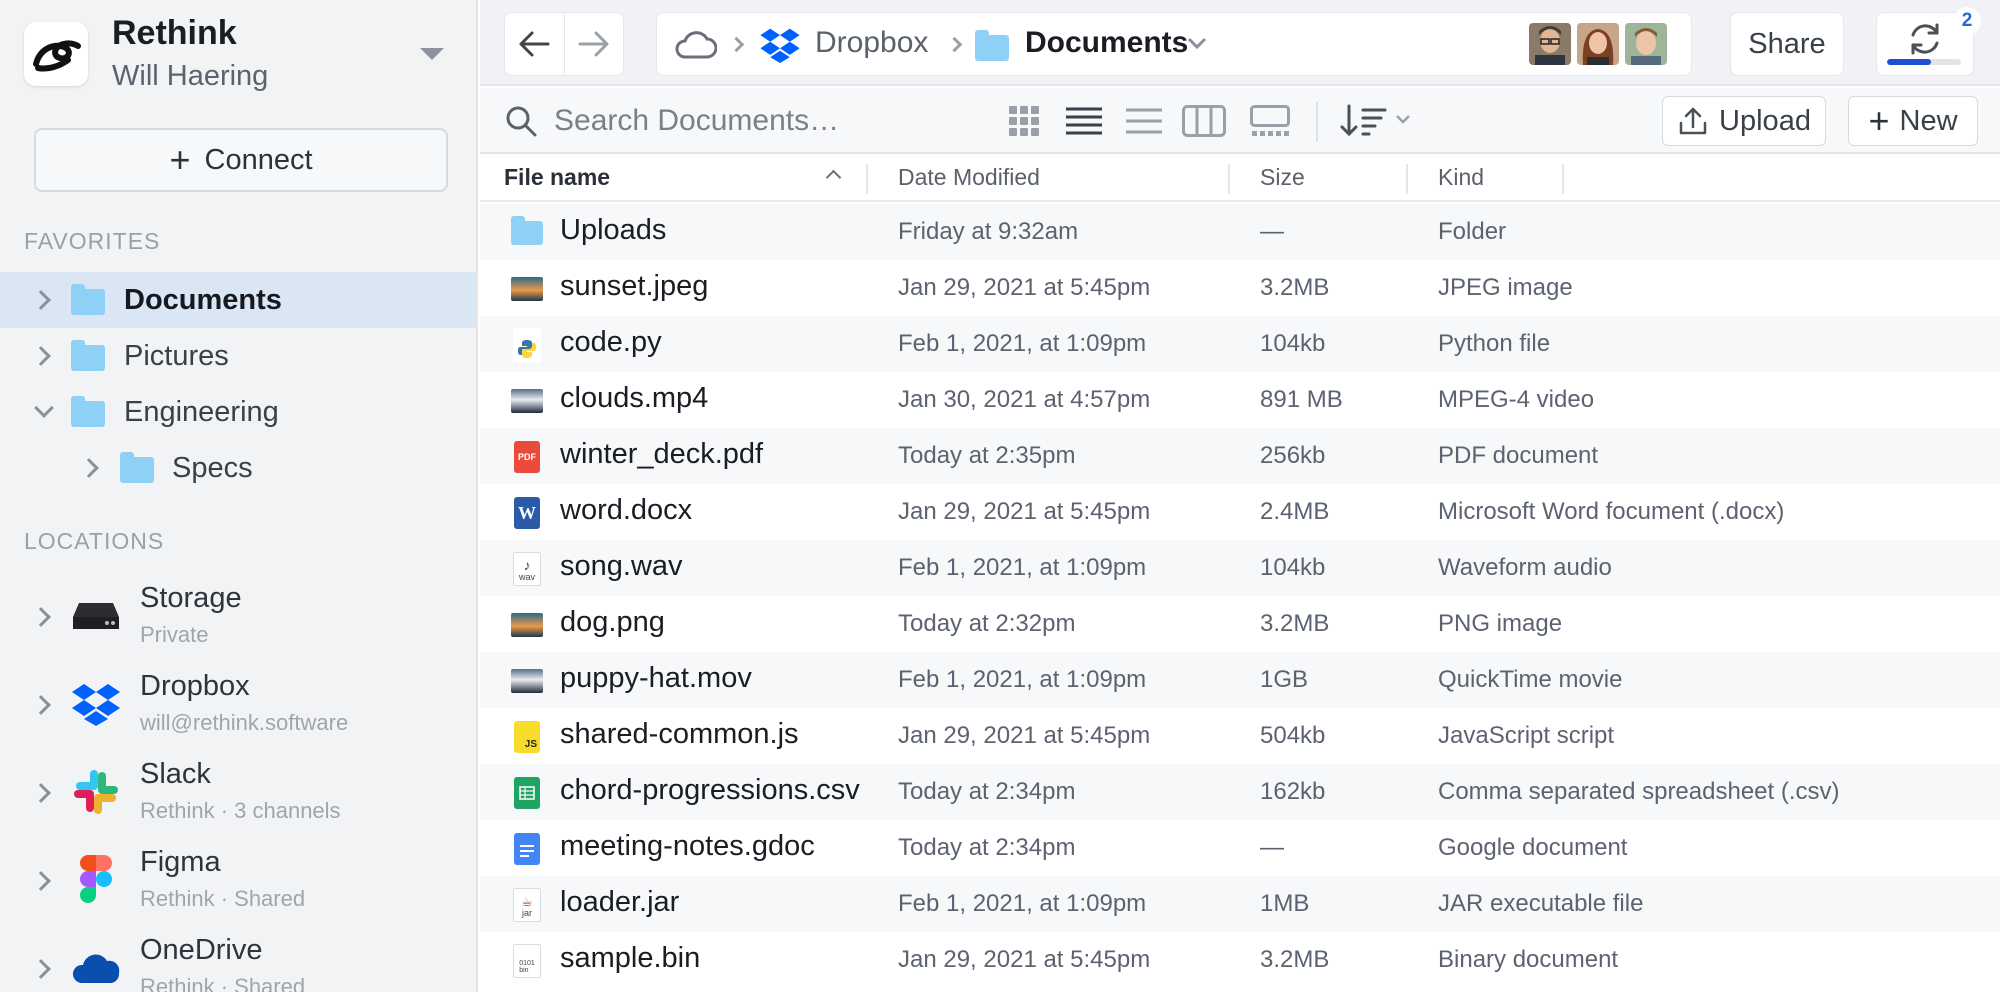 The image size is (2000, 992). What do you see at coordinates (238, 792) in the screenshot?
I see `location-slack: Slack Rethink · 3 channels` at bounding box center [238, 792].